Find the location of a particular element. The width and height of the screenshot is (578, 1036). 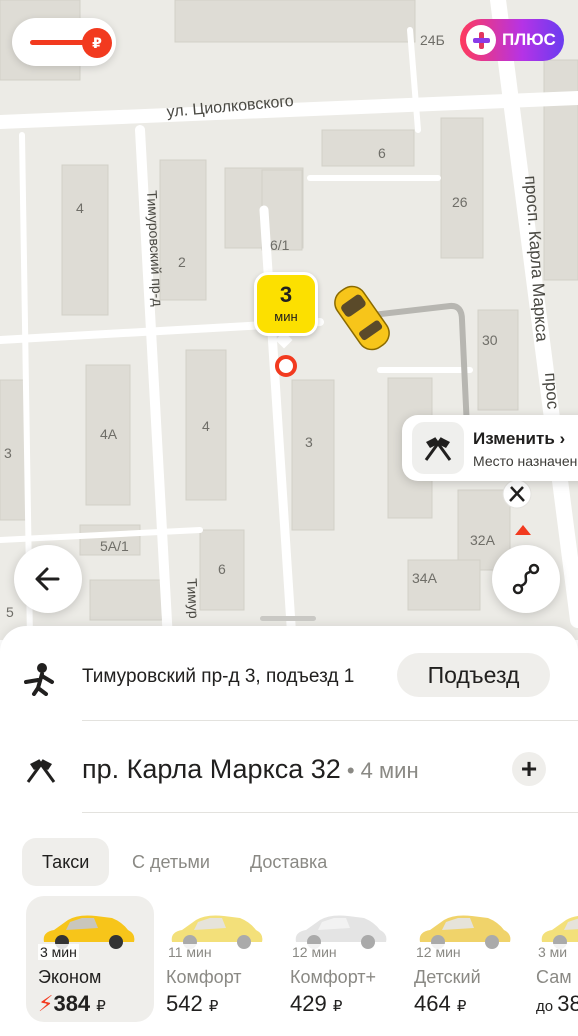

person-waving-icon is located at coordinates (39, 679).